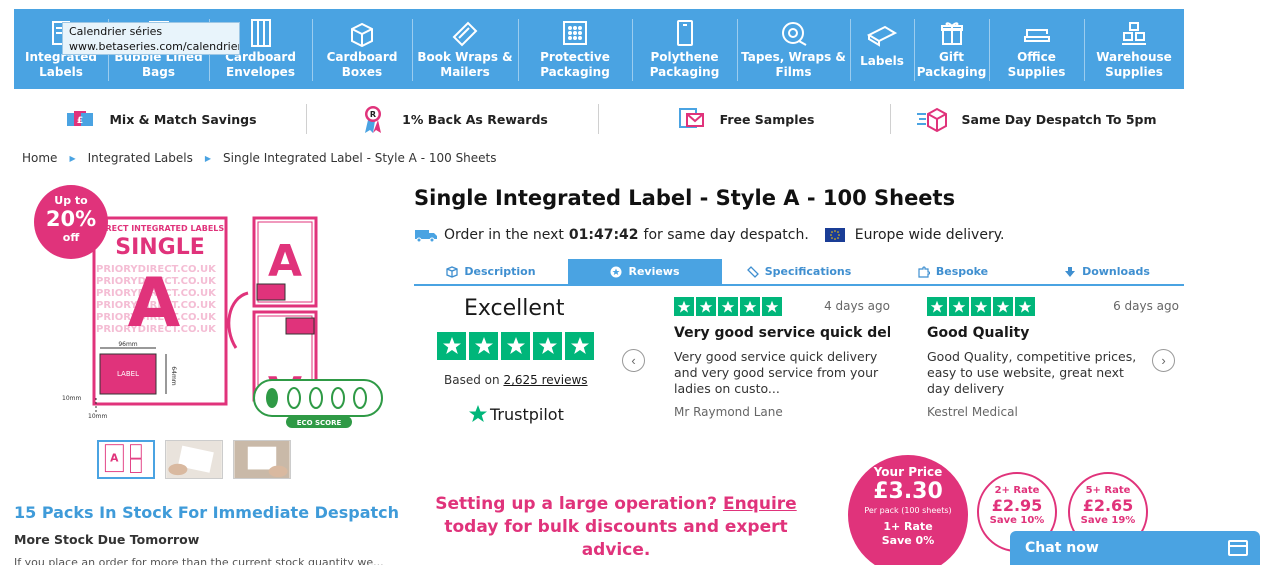 The image size is (1268, 565). I want to click on usp-mix-match: £ Mix & Match Savings, so click(160, 119).